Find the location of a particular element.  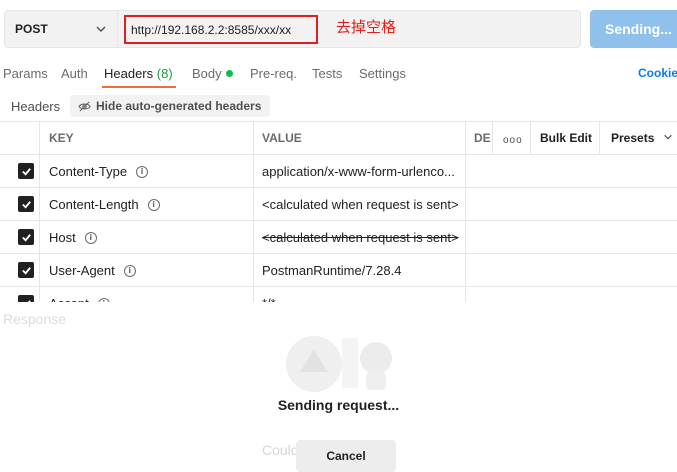

astronaut-illustration-icon is located at coordinates (339, 364).